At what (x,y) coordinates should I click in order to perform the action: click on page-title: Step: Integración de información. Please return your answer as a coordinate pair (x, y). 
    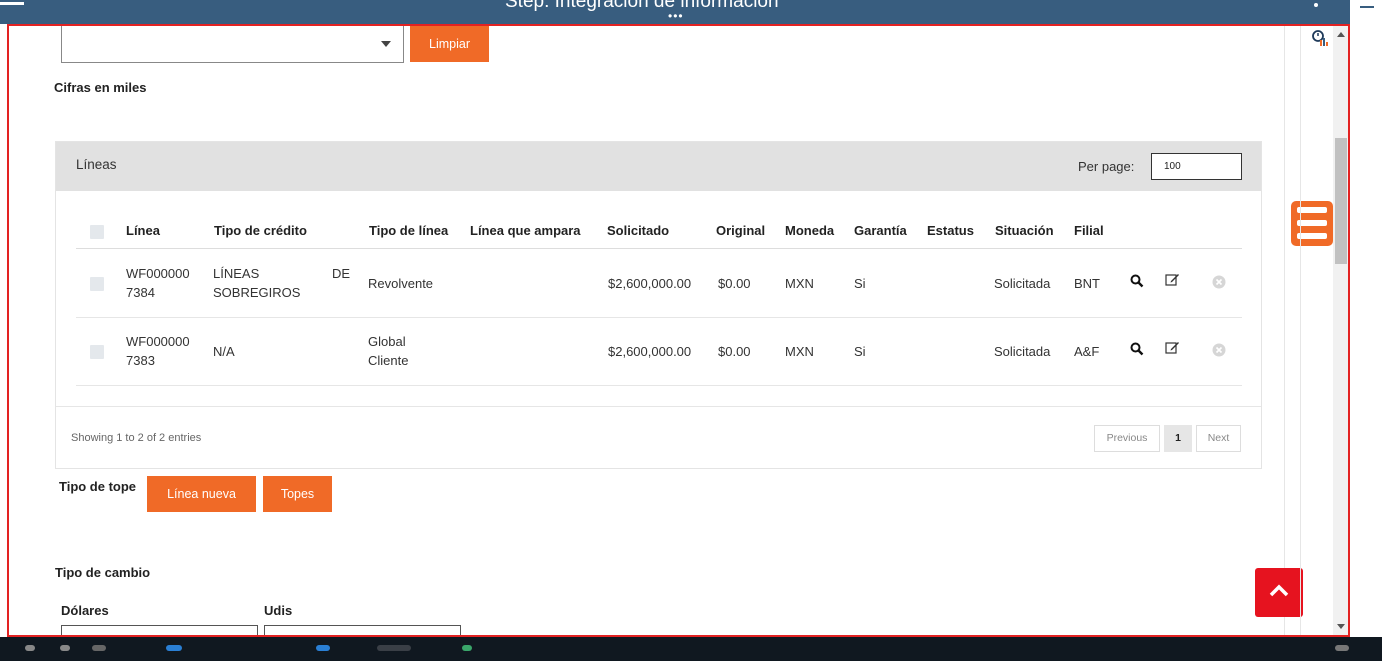
    Looking at the image, I should click on (642, 6).